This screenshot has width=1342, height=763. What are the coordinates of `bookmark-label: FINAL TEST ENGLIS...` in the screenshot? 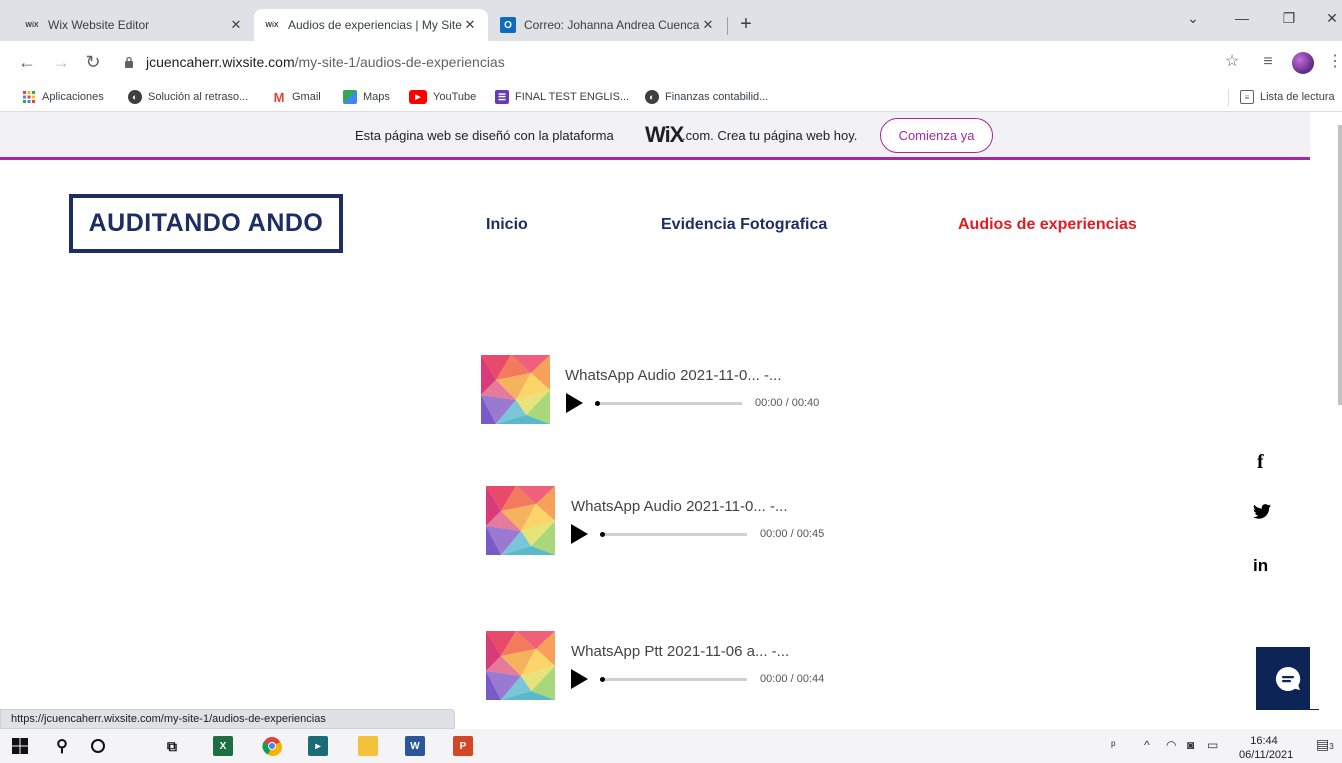 It's located at (572, 97).